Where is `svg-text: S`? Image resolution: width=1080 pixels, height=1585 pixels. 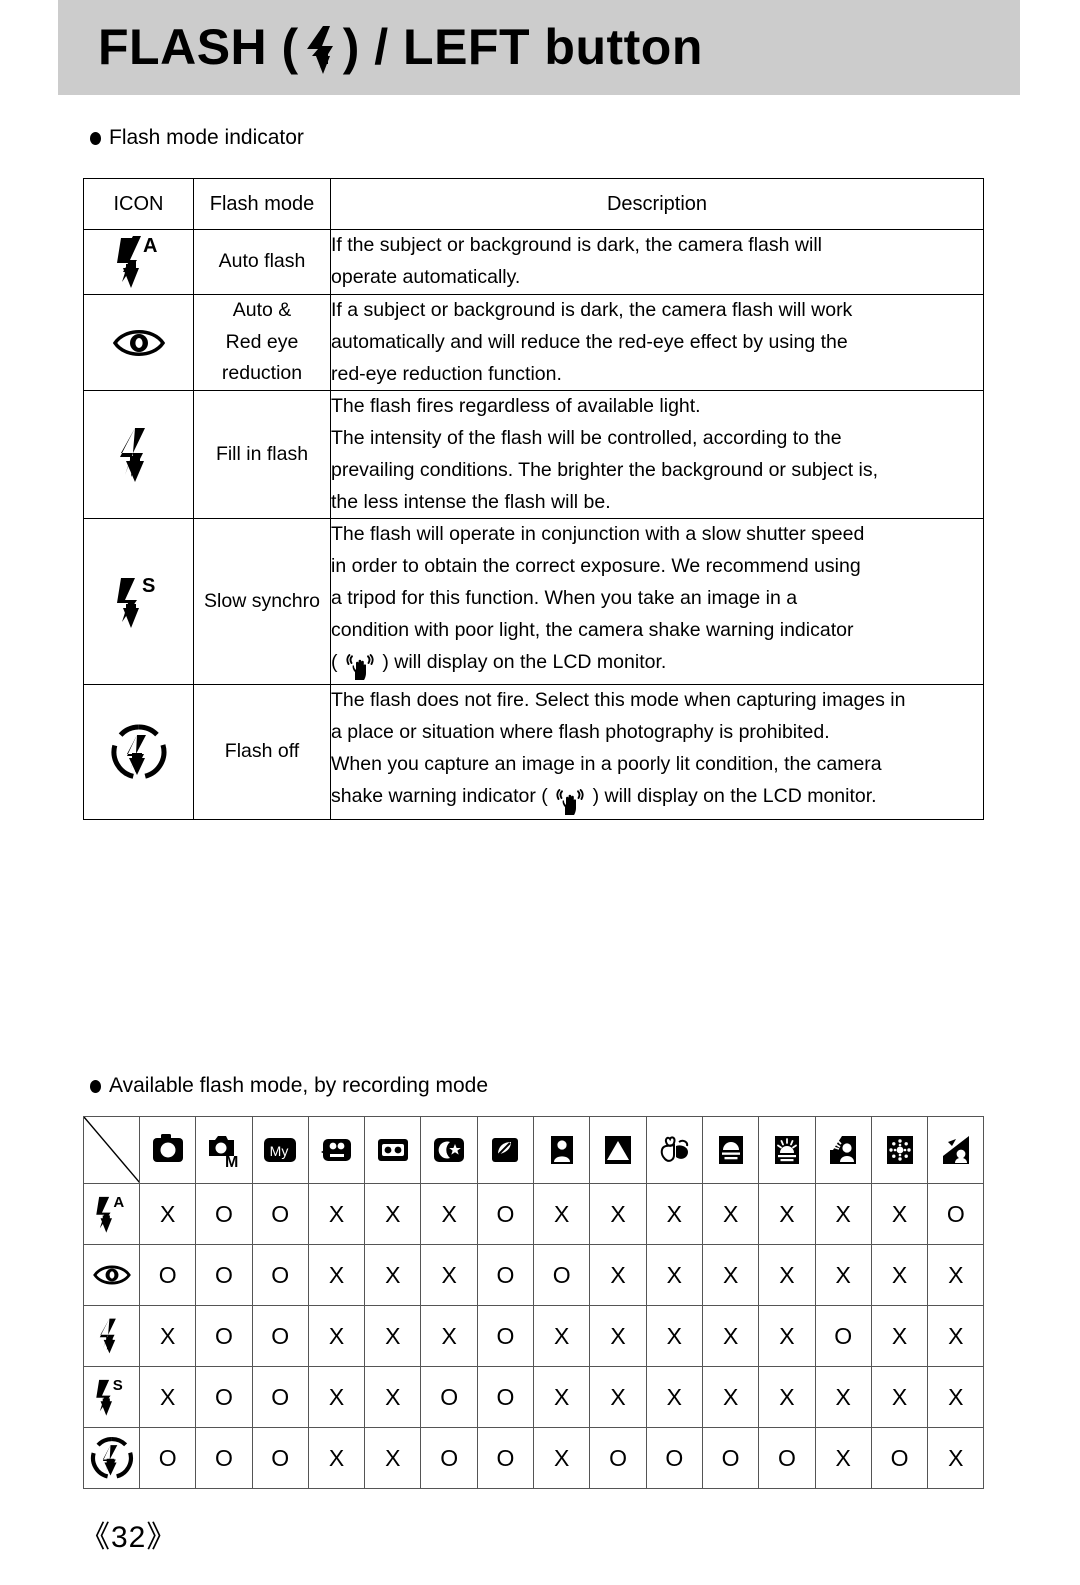
svg-text: S is located at coordinates (117, 1385).